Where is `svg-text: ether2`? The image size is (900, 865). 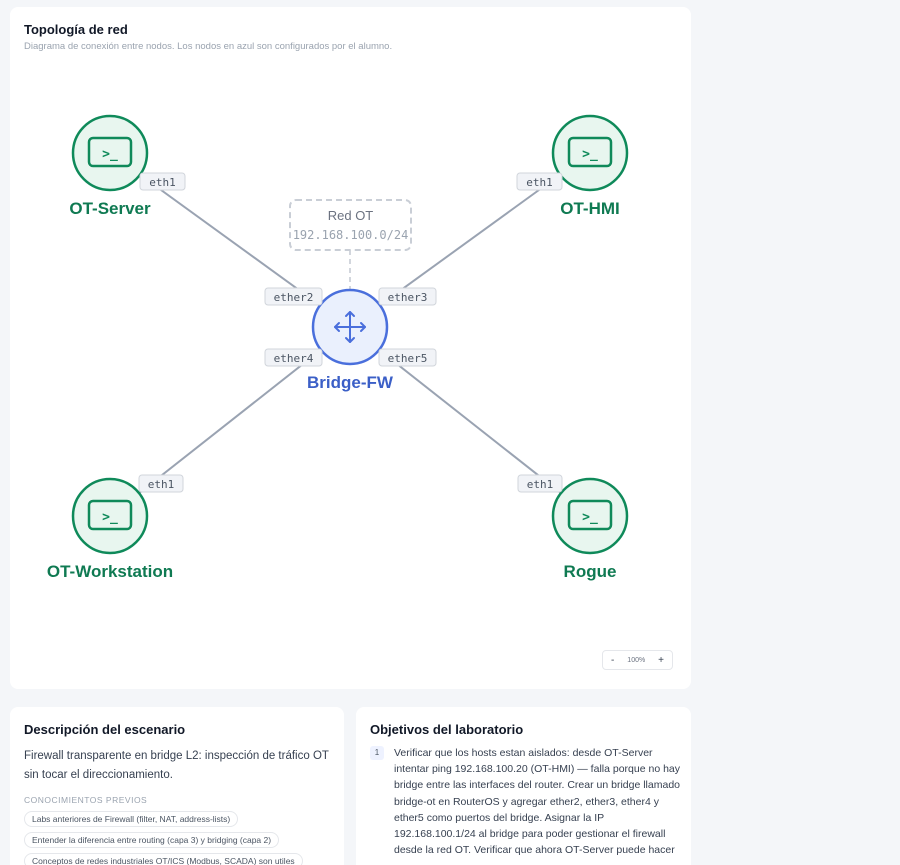 svg-text: ether2 is located at coordinates (294, 297).